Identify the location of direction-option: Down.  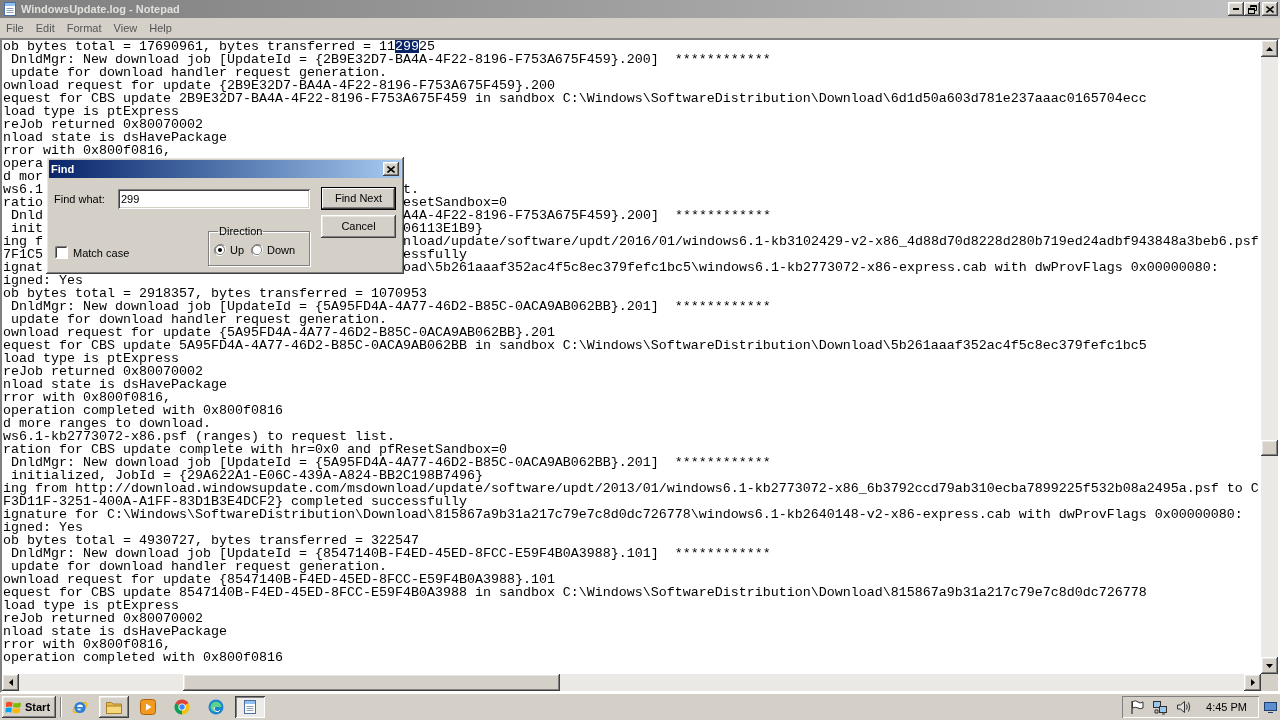
(273, 250).